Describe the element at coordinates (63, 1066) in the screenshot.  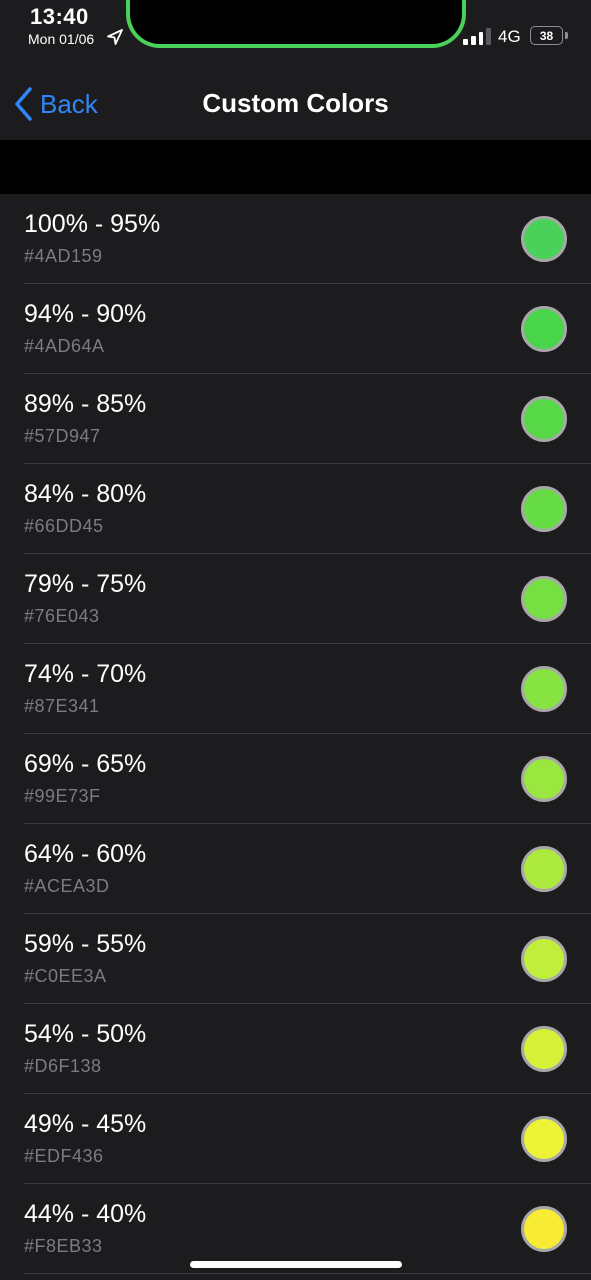
I see `color-hex-label: #D6F138` at that location.